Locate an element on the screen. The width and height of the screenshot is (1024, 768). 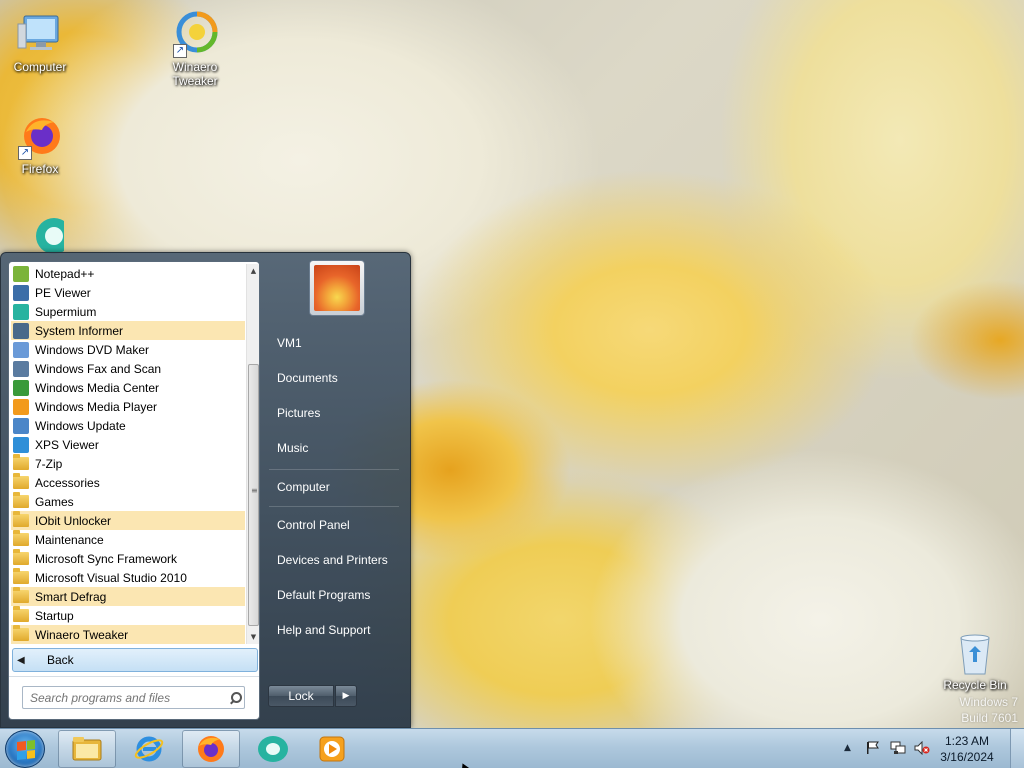
search-input is located at coordinates (125, 697).